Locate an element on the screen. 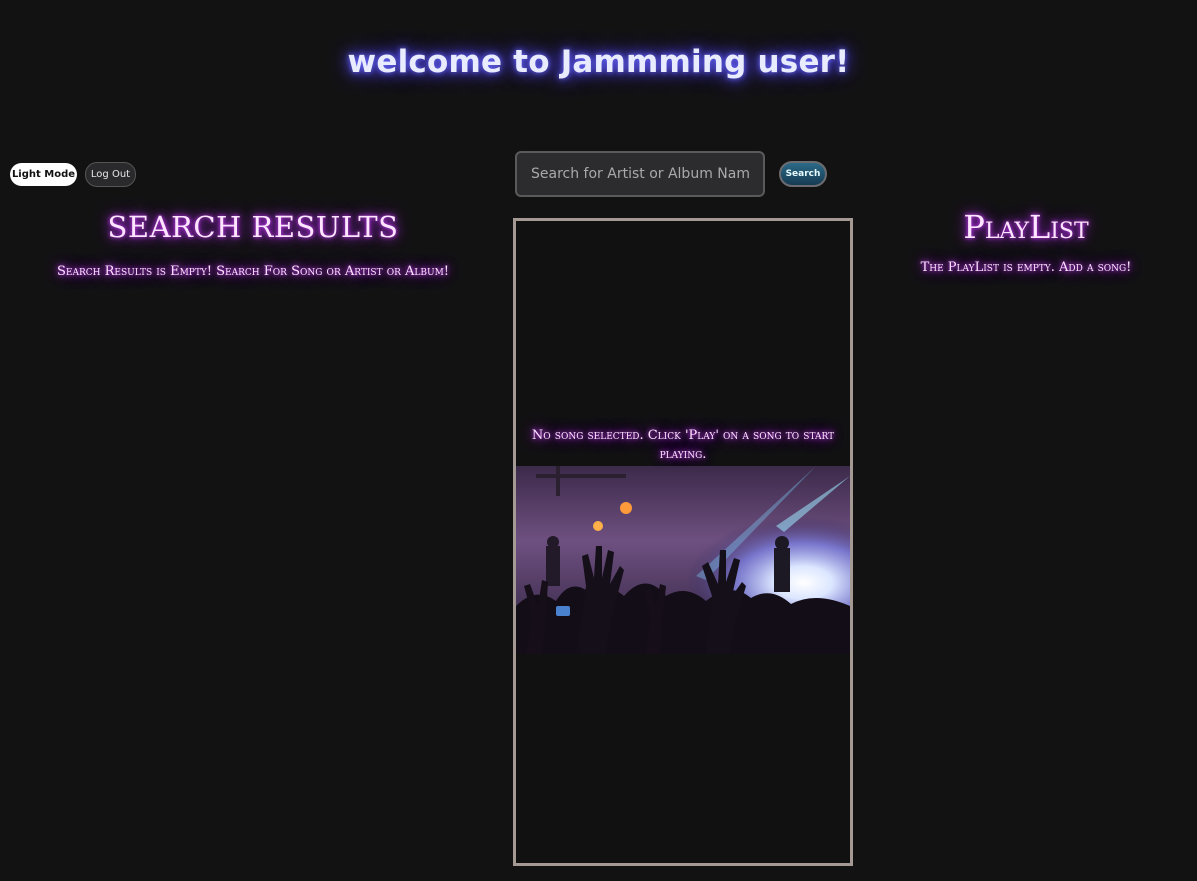  search-button: Search is located at coordinates (803, 174).